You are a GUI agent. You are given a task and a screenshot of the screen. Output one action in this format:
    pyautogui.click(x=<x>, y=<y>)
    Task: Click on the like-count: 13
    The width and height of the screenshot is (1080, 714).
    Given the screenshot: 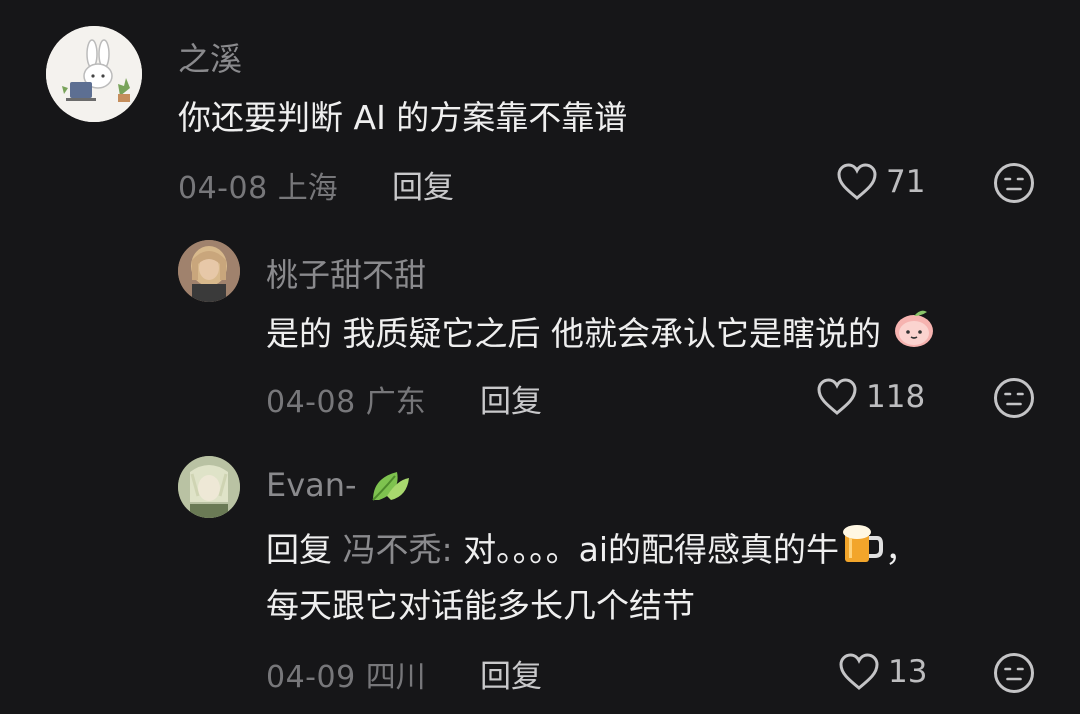 What is the action you would take?
    pyautogui.click(x=908, y=672)
    